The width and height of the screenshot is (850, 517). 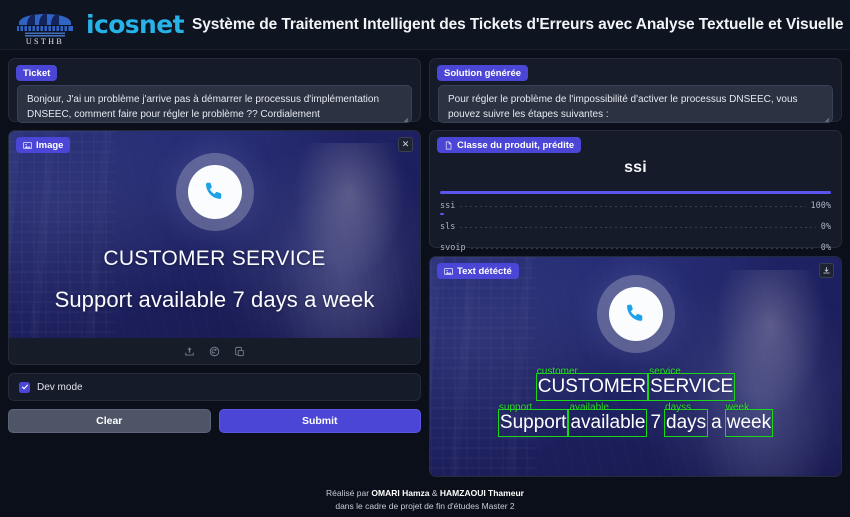 I want to click on close-icon: ✕, so click(x=405, y=144).